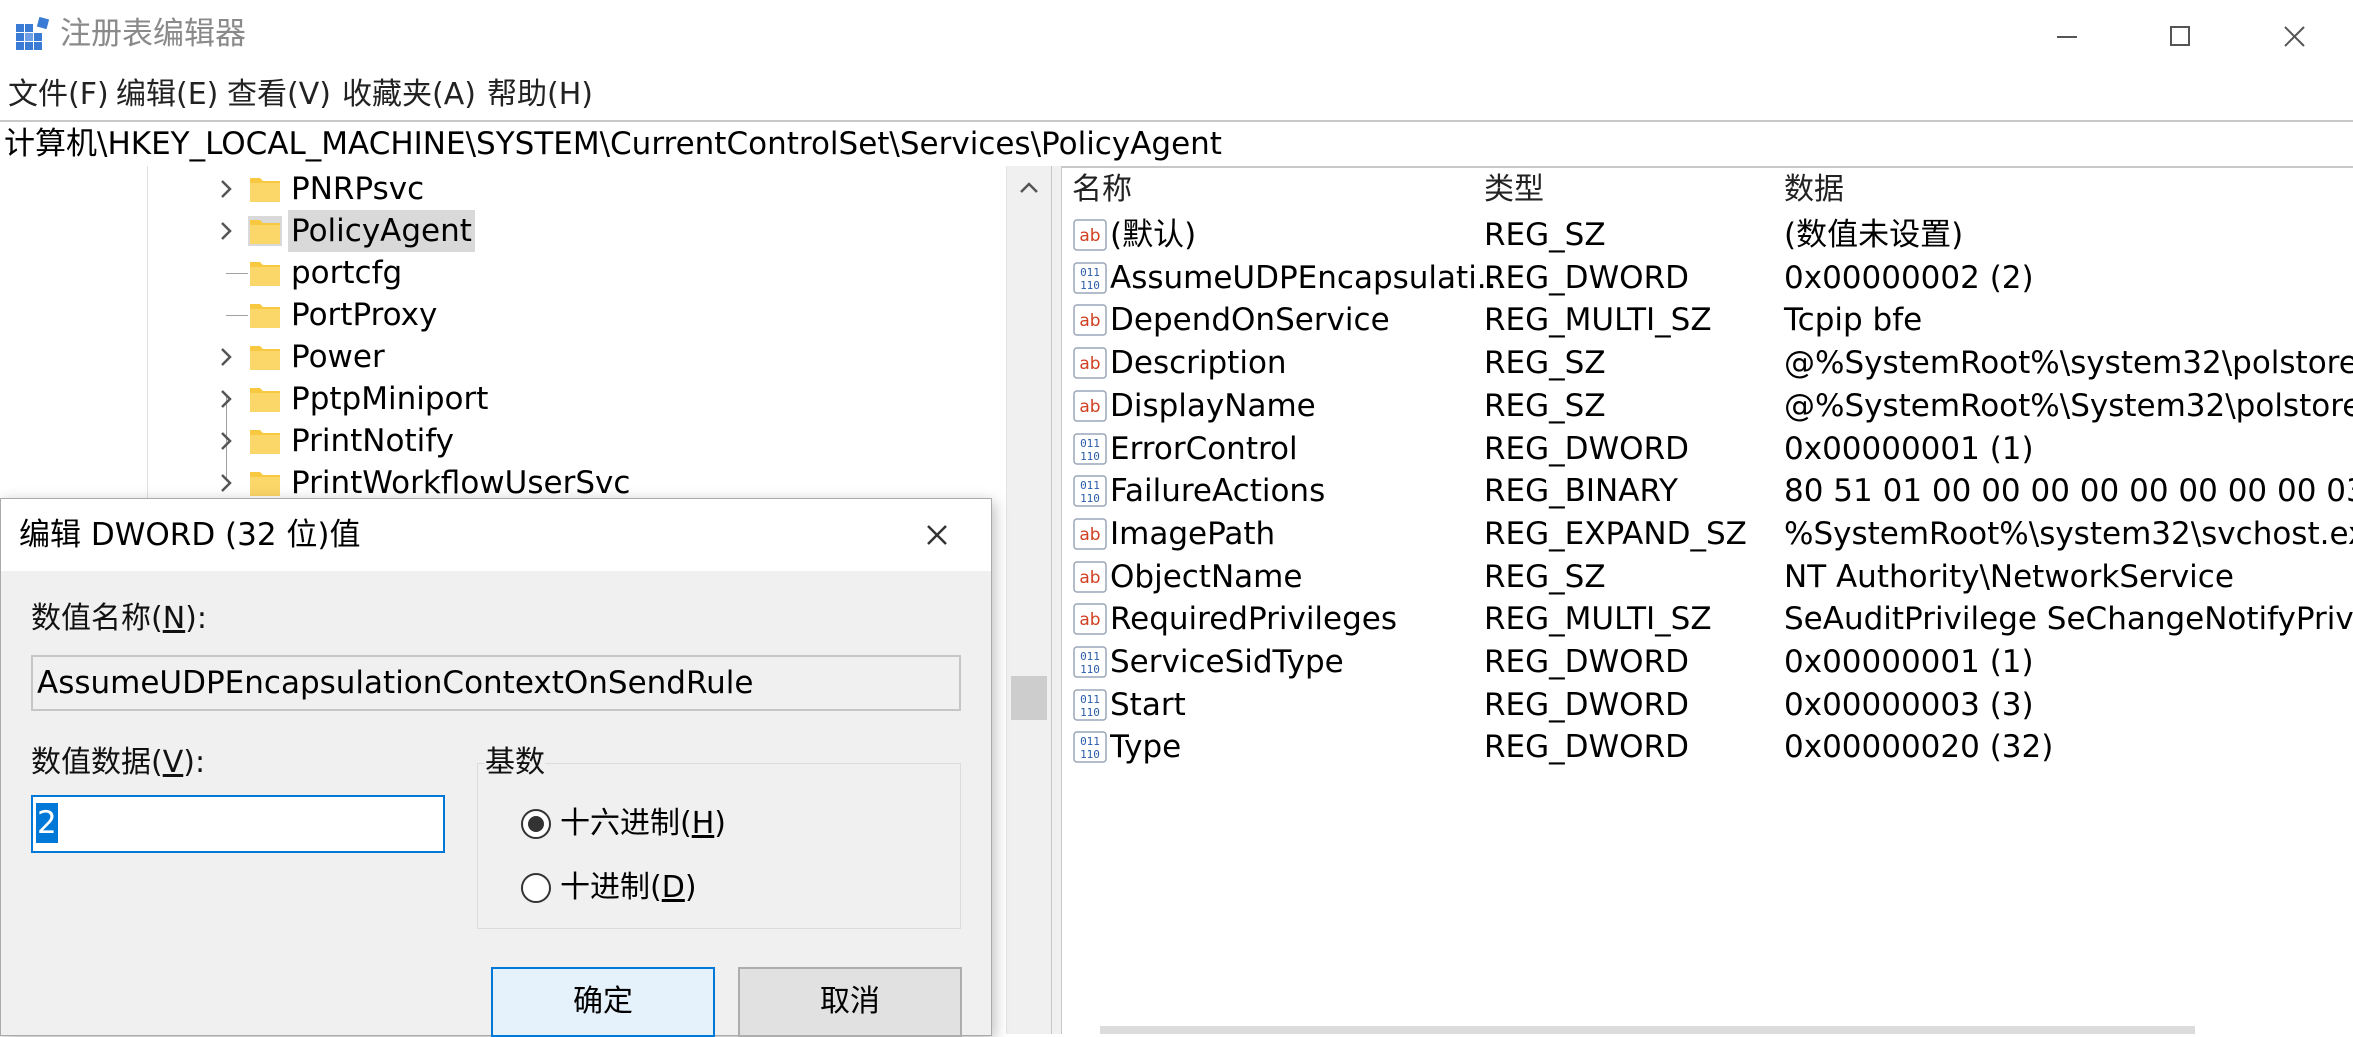  I want to click on maximize-icon, so click(2180, 36).